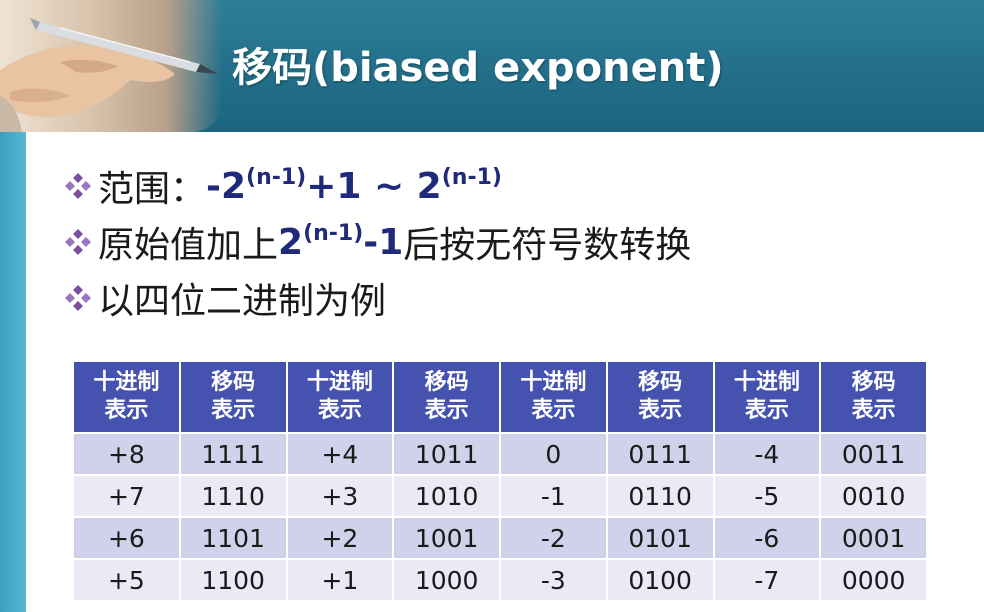 The image size is (984, 612). What do you see at coordinates (873, 538) in the screenshot?
I see `table-cell: 0001` at bounding box center [873, 538].